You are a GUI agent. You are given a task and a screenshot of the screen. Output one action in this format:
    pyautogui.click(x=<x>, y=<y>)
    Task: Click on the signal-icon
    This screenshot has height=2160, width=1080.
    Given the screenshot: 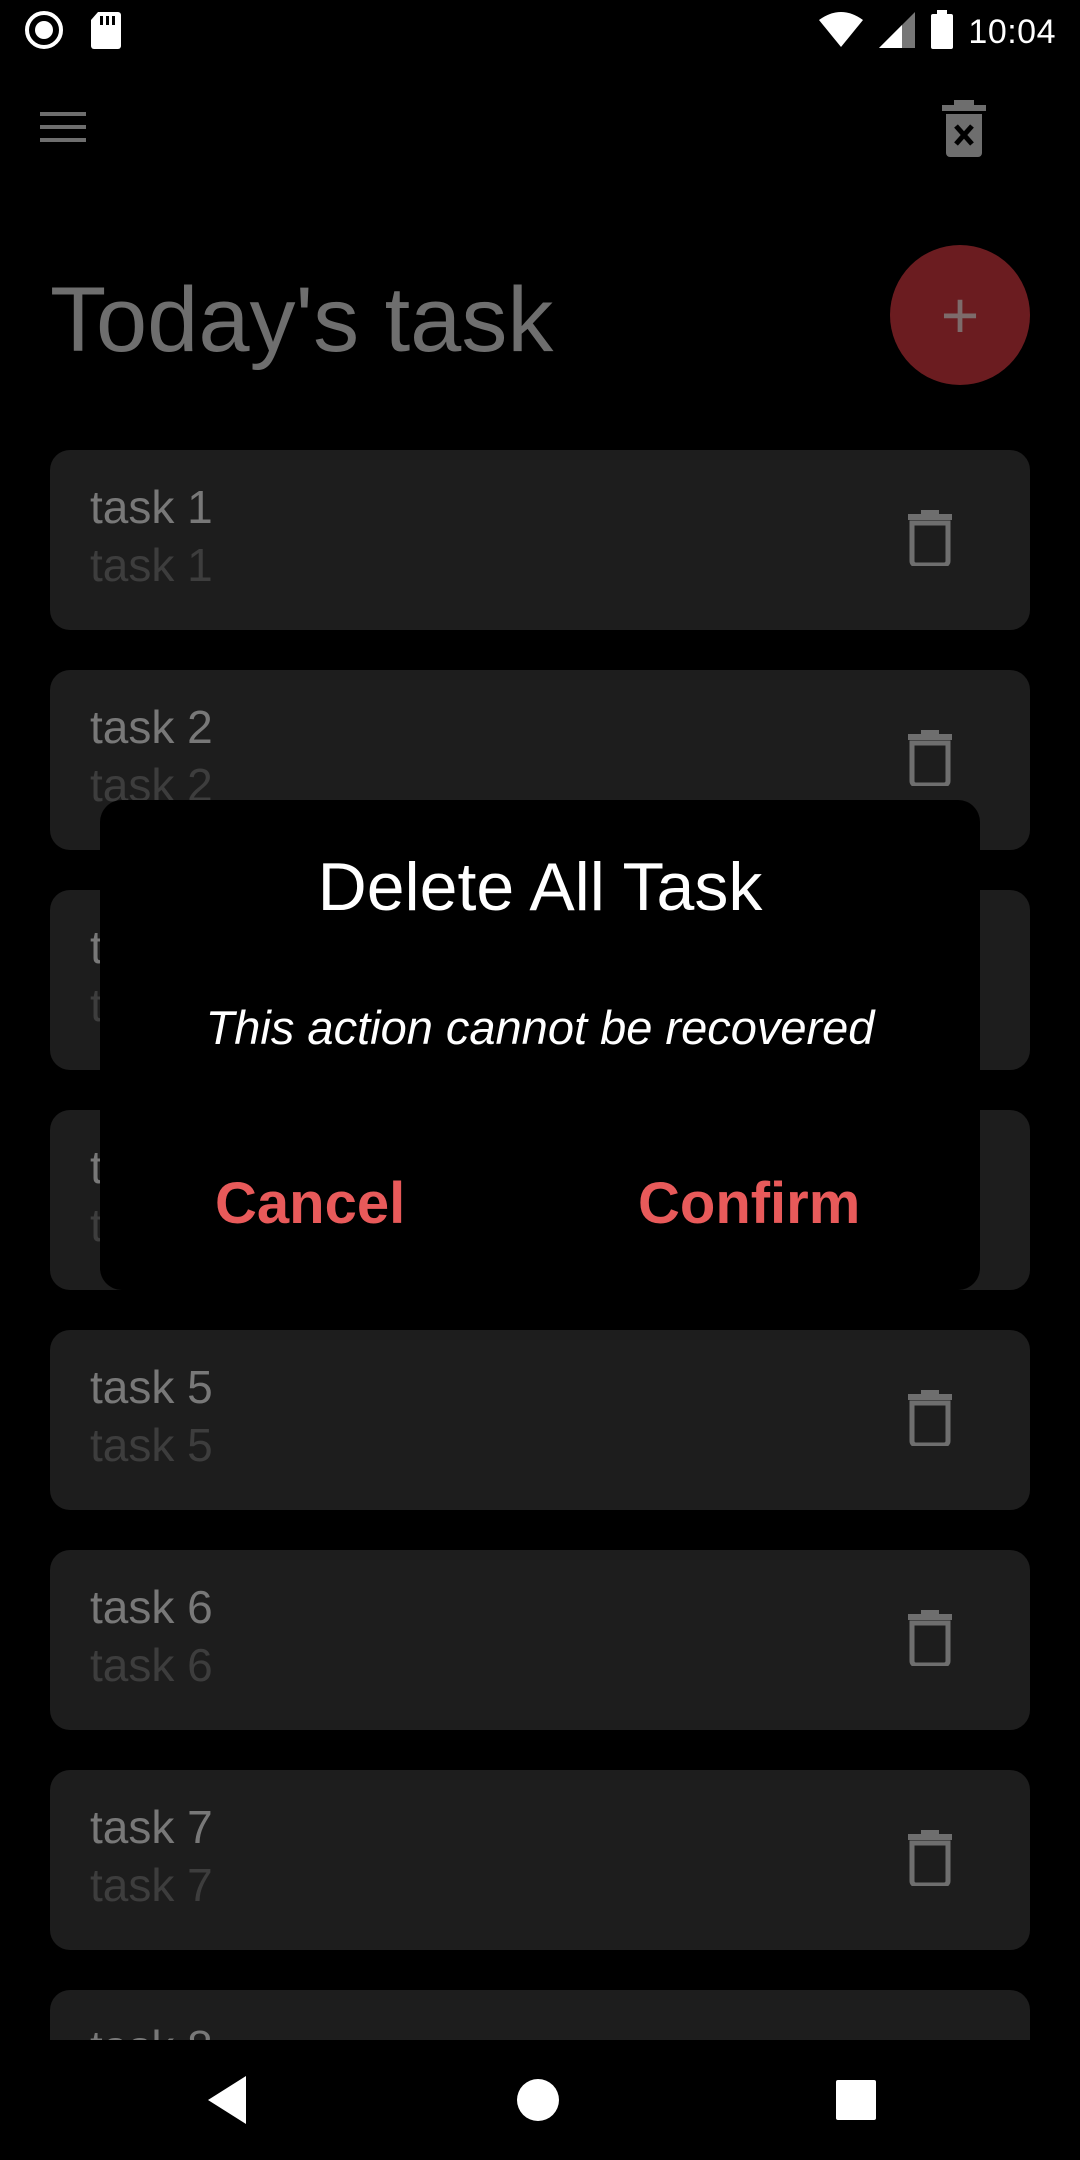 What is the action you would take?
    pyautogui.click(x=897, y=32)
    